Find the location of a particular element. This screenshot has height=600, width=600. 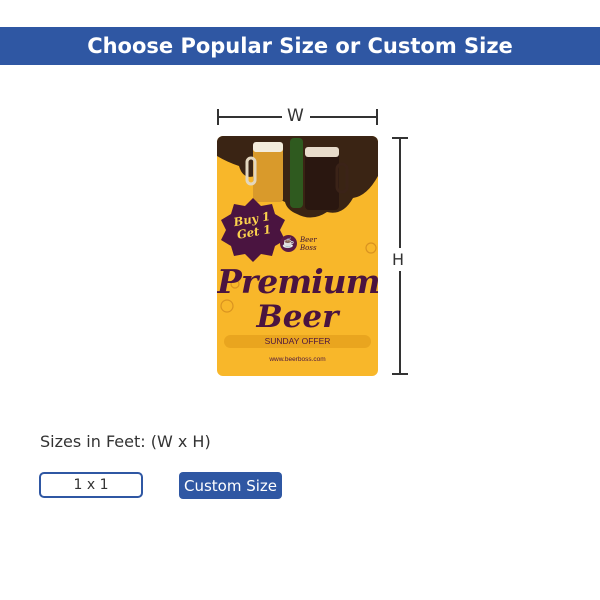

brand-line-2: Boss is located at coordinates (308, 247).